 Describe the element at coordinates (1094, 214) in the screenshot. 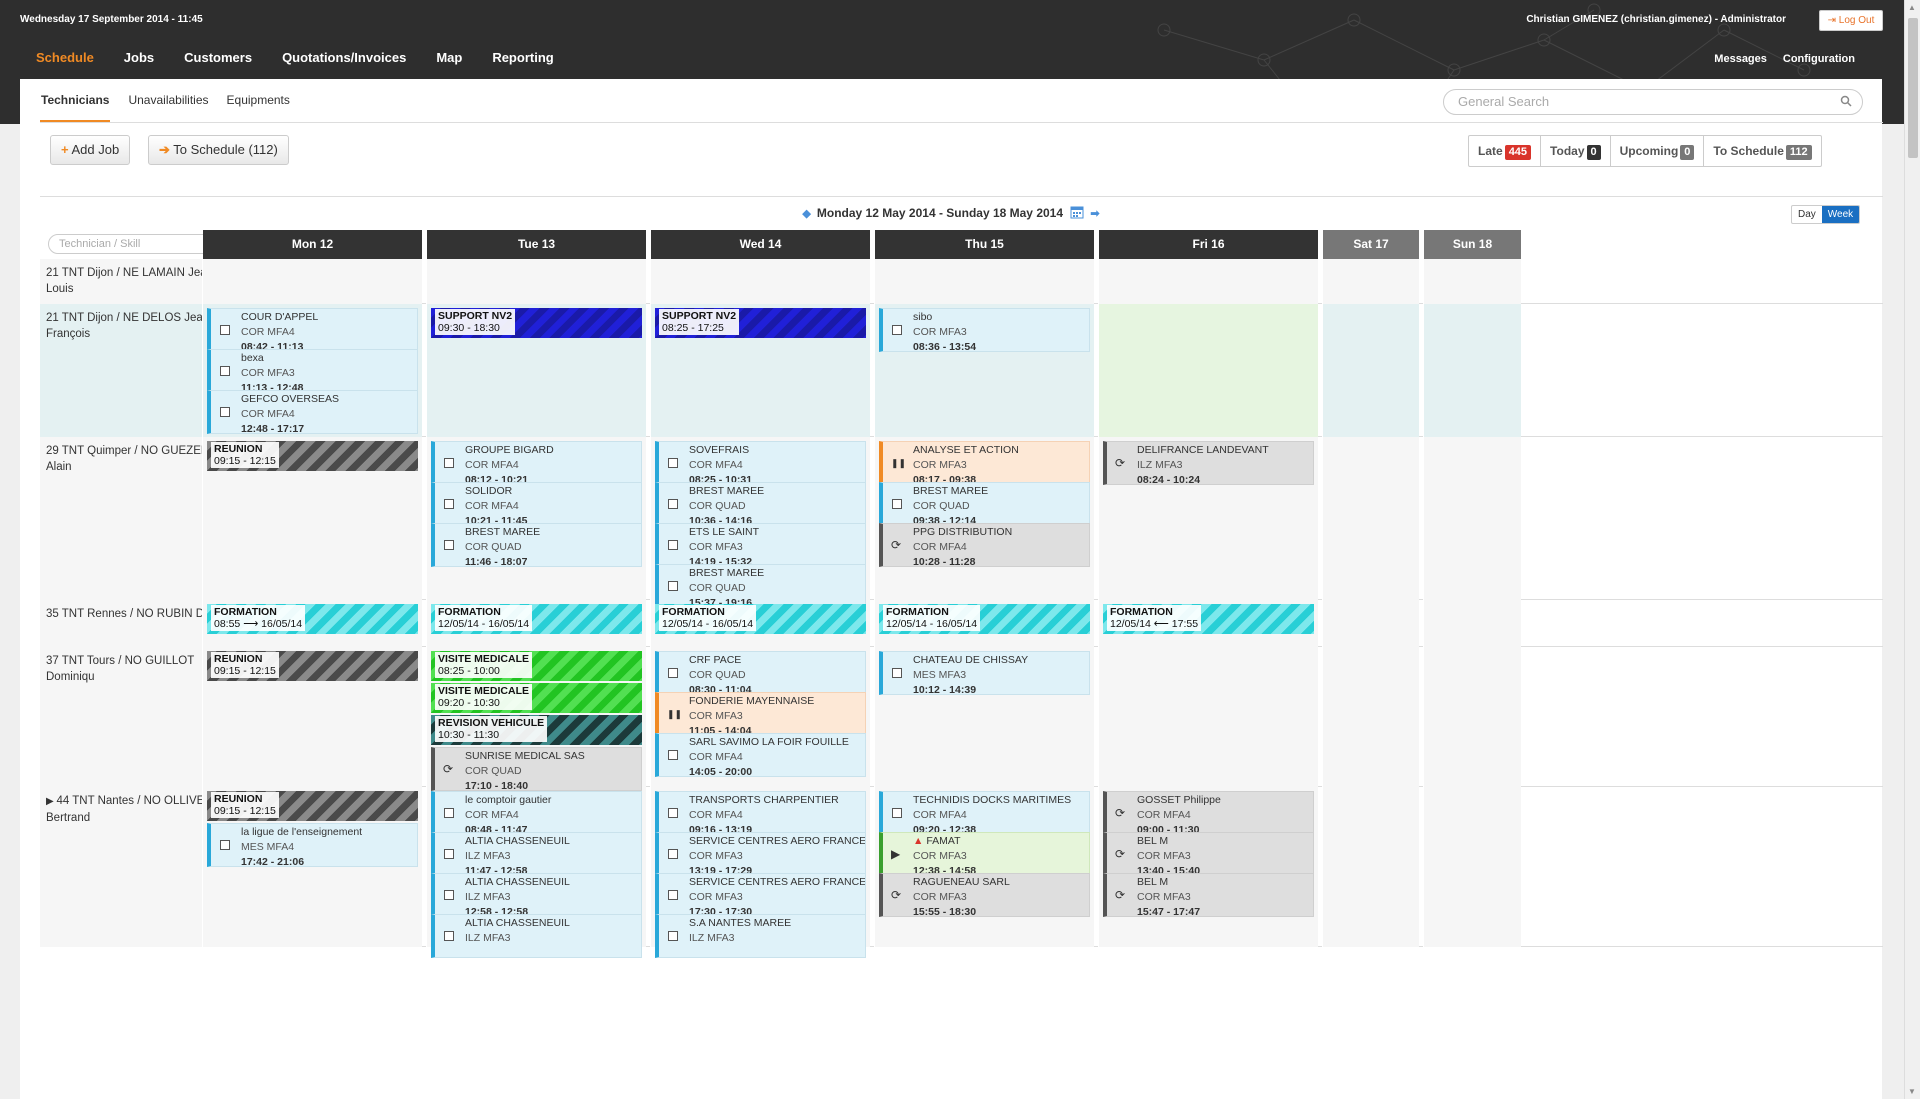

I see `next-week-icon: ➡` at that location.